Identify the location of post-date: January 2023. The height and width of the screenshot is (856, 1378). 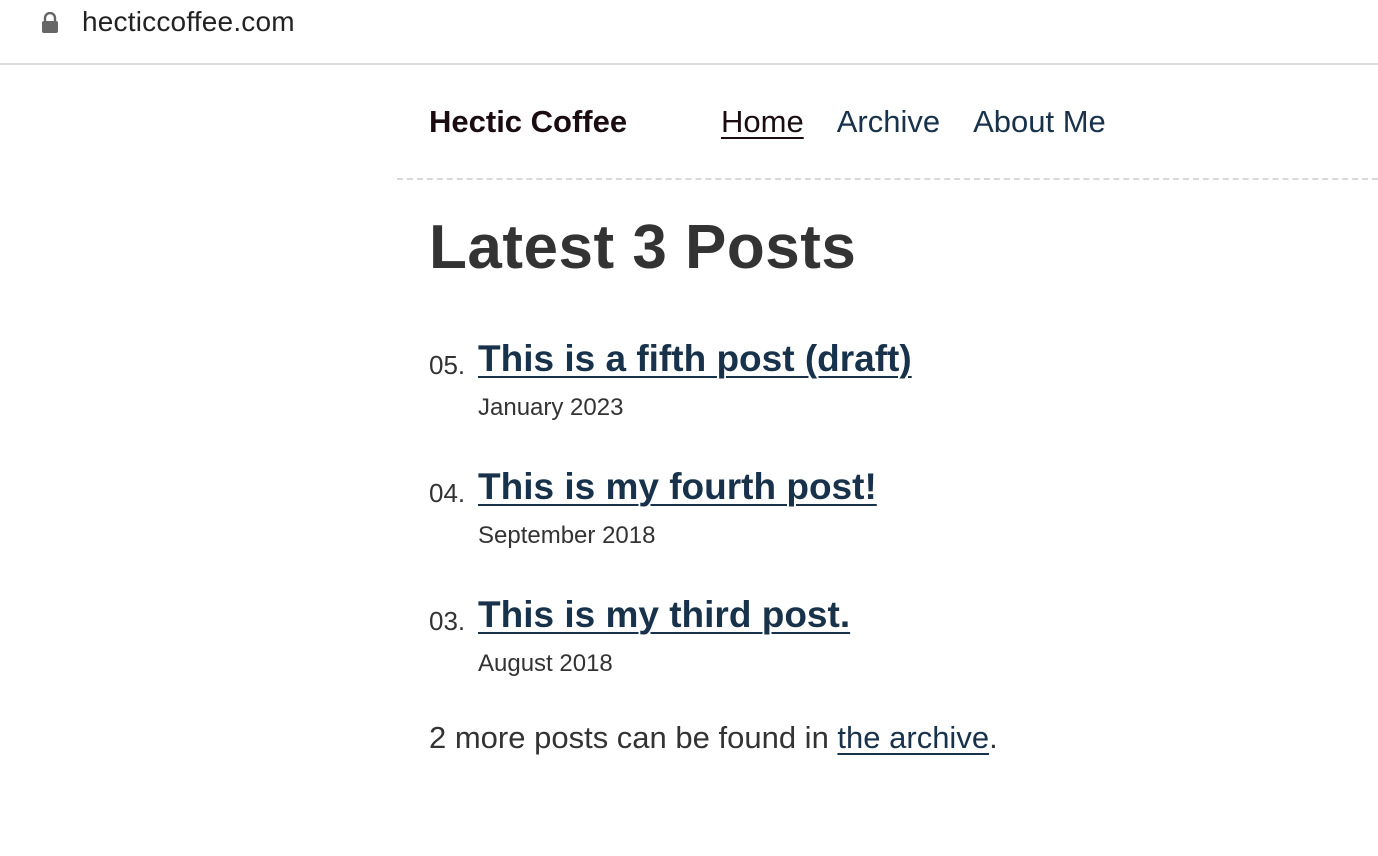
(551, 407).